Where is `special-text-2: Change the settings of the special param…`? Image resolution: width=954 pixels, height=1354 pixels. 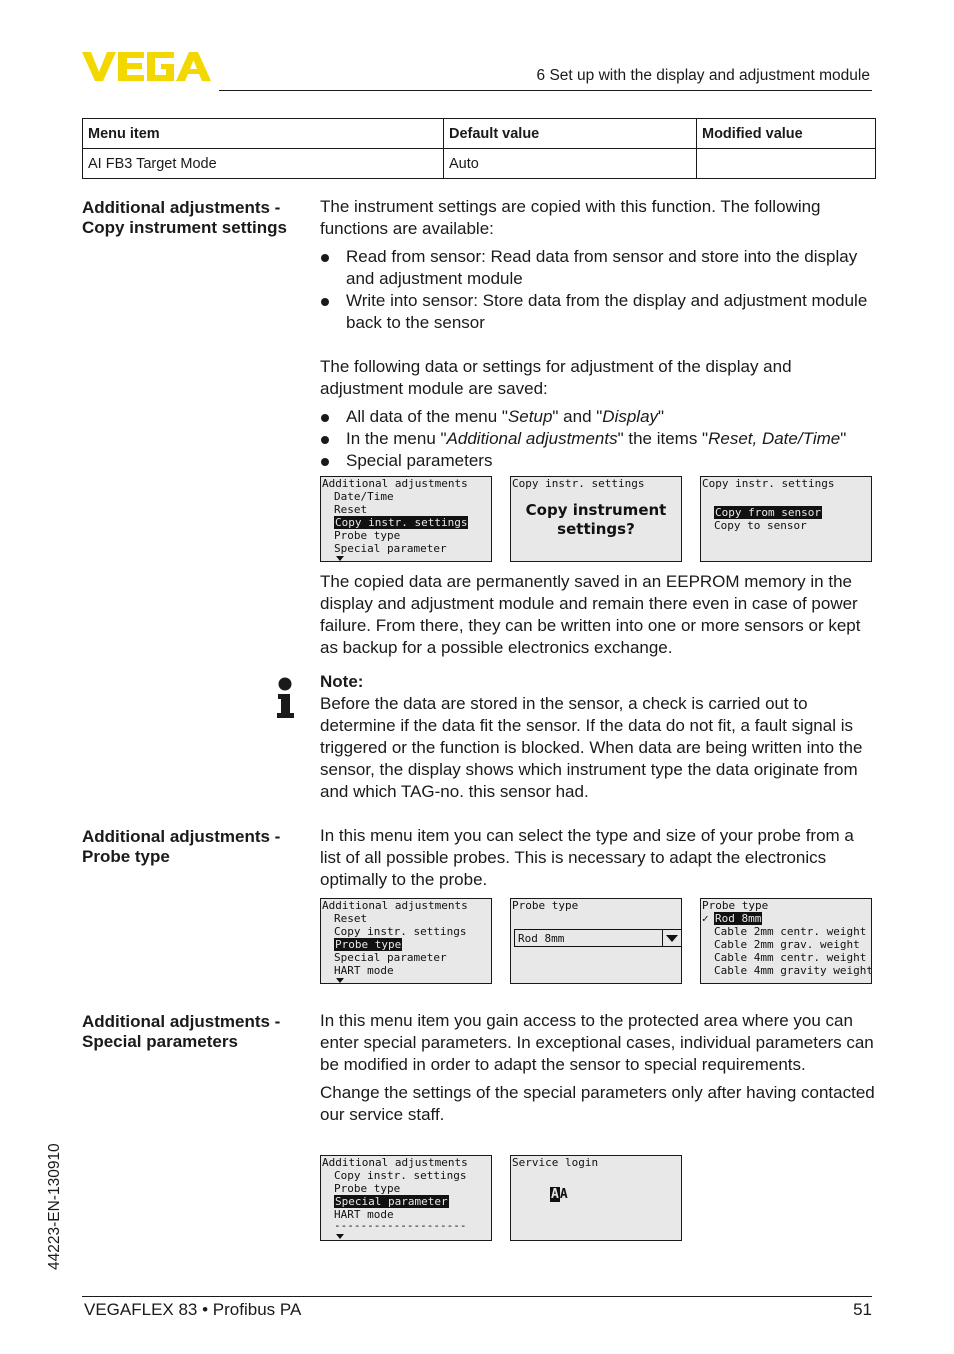
special-text-2: Change the settings of the special param… is located at coordinates (597, 1103).